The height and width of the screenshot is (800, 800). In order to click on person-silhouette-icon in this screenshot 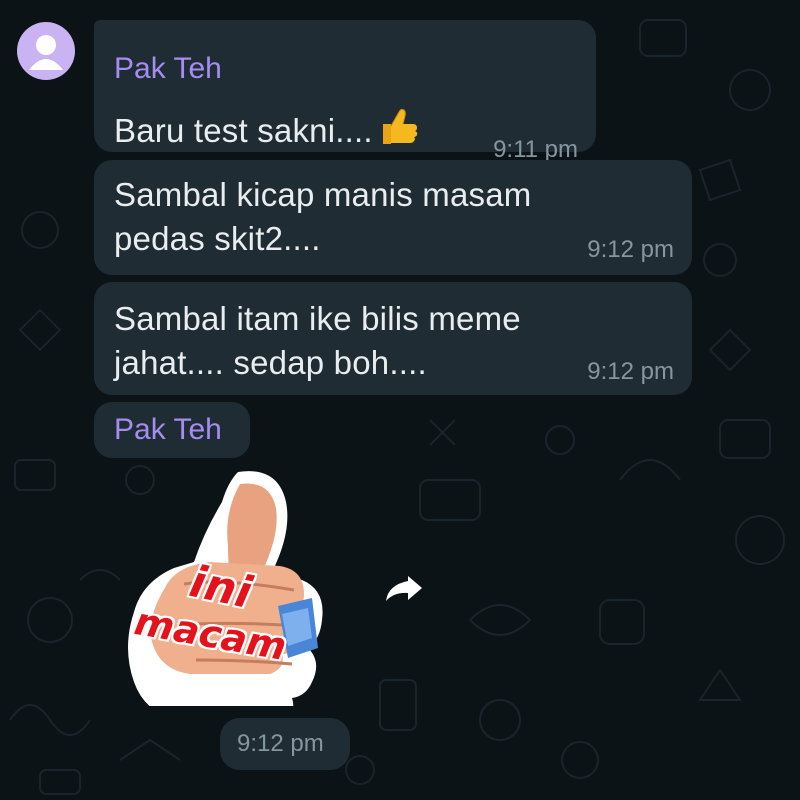, I will do `click(46, 52)`.